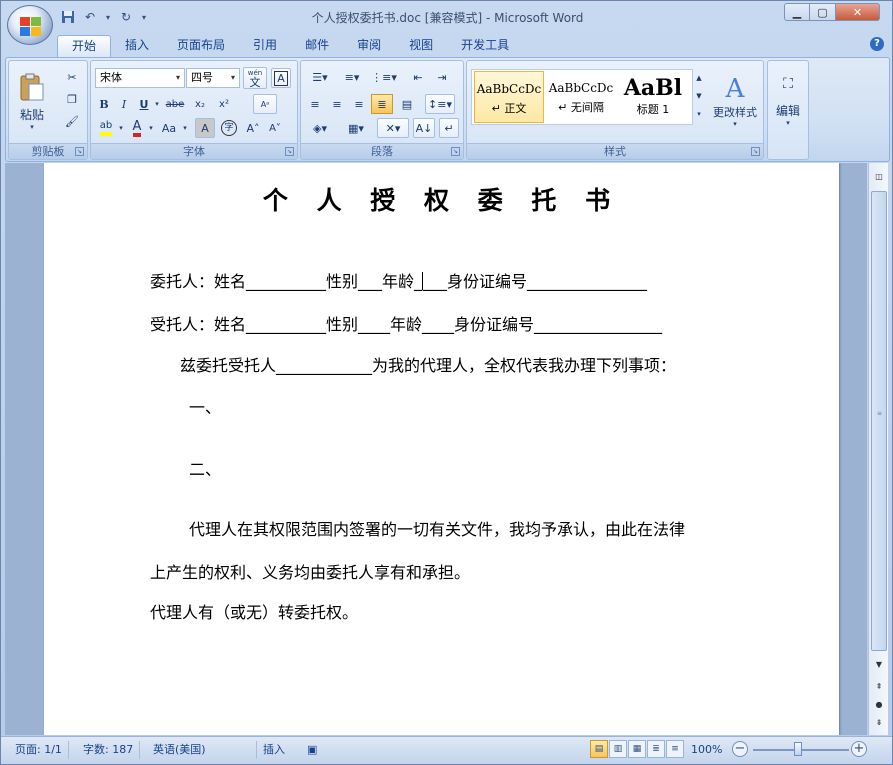 The image size is (893, 765). What do you see at coordinates (312, 750) in the screenshot?
I see `macro-record-icon: ▣` at bounding box center [312, 750].